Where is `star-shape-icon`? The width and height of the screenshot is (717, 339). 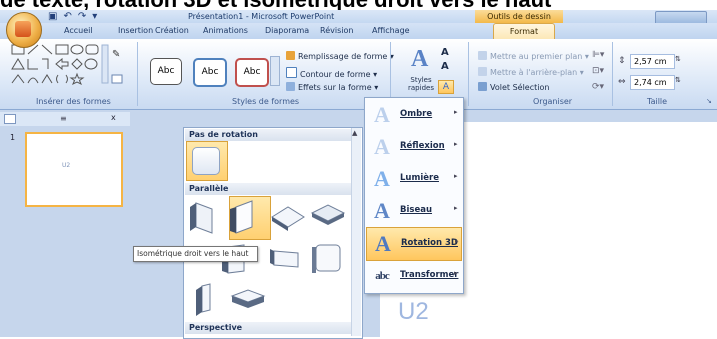
star-shape-icon is located at coordinates (77, 79).